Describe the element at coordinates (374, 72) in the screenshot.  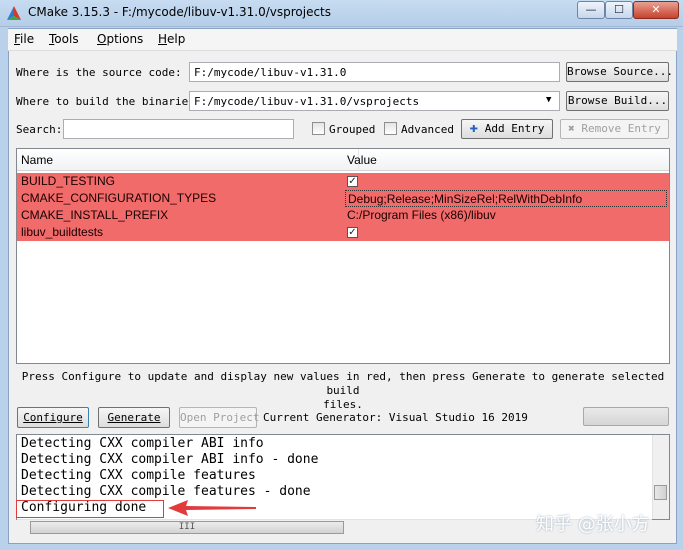
I see `source-path-input: F:/mycode/libuv-v1.31.0` at that location.